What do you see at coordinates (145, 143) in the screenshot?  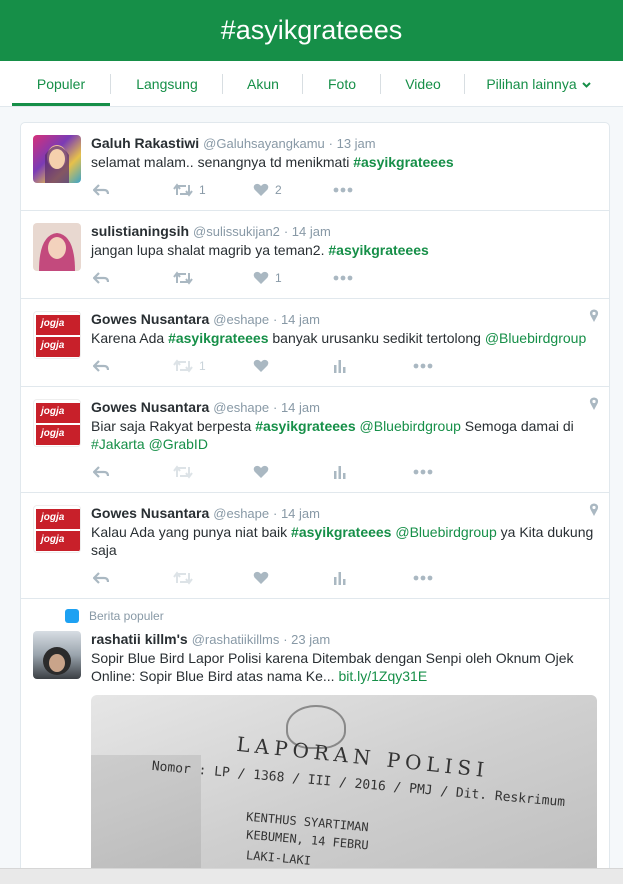 I see `author-name: Galuh Rakastiwi` at bounding box center [145, 143].